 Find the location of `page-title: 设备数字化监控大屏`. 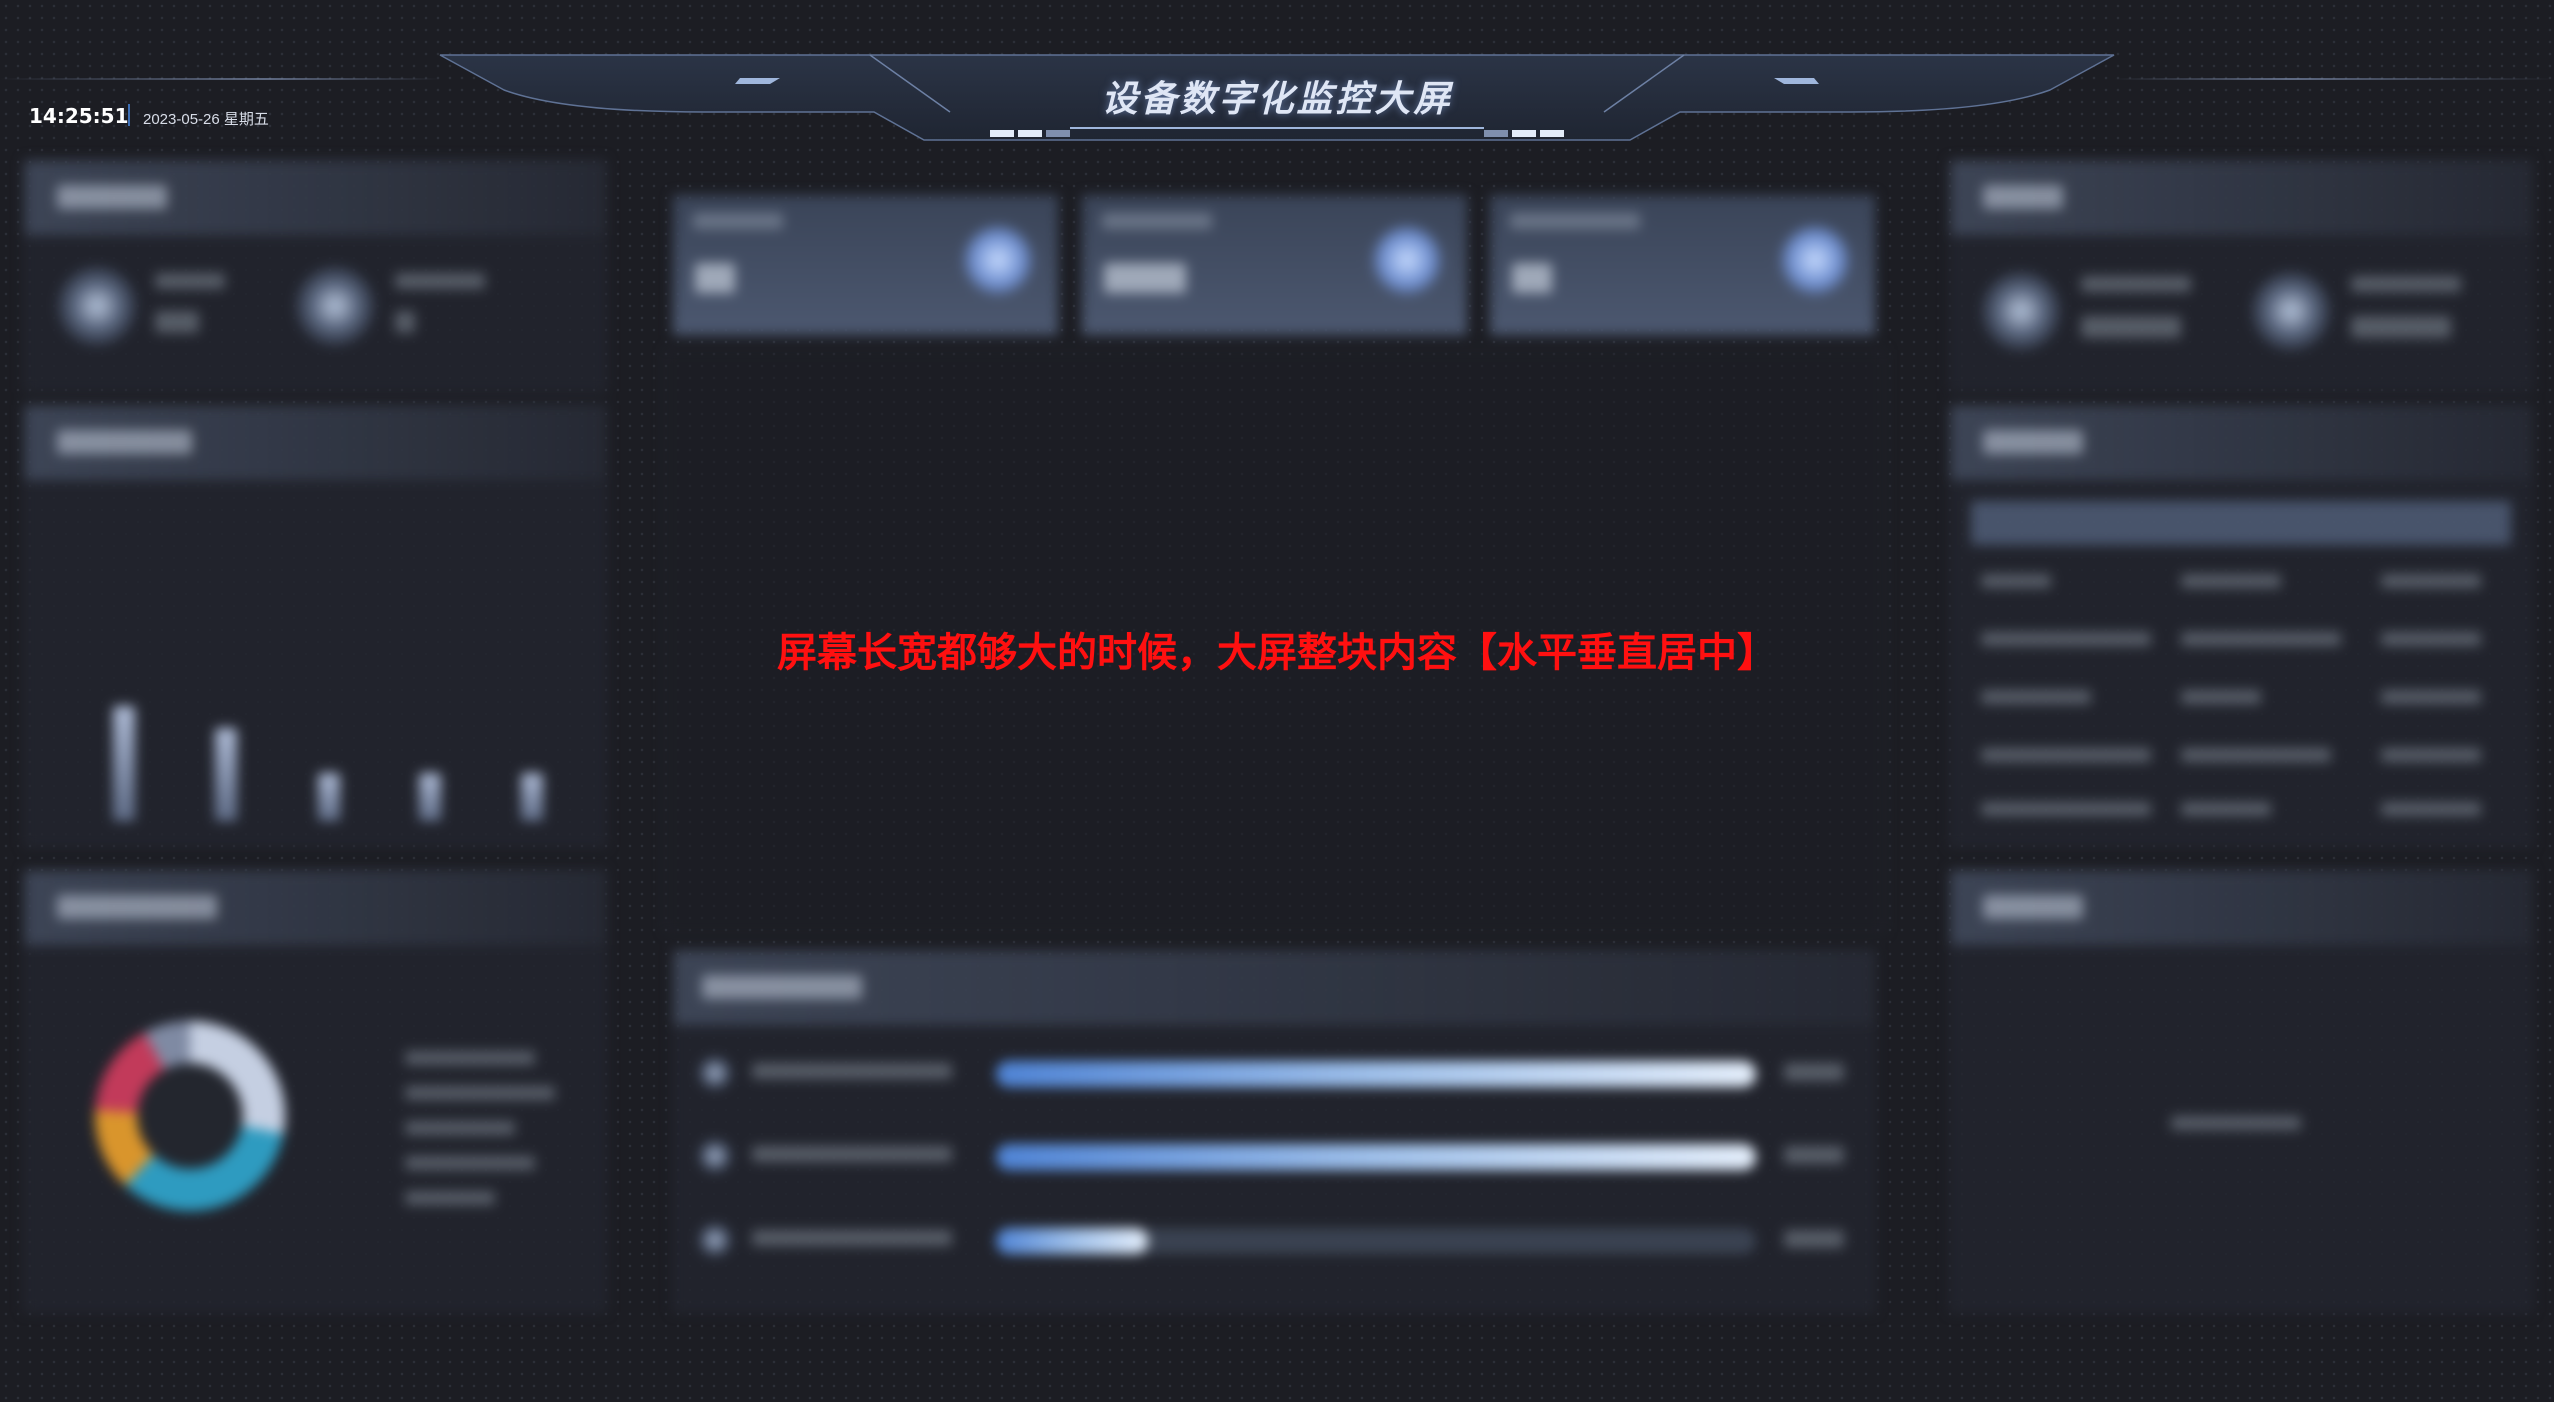

page-title: 设备数字化监控大屏 is located at coordinates (1277, 99).